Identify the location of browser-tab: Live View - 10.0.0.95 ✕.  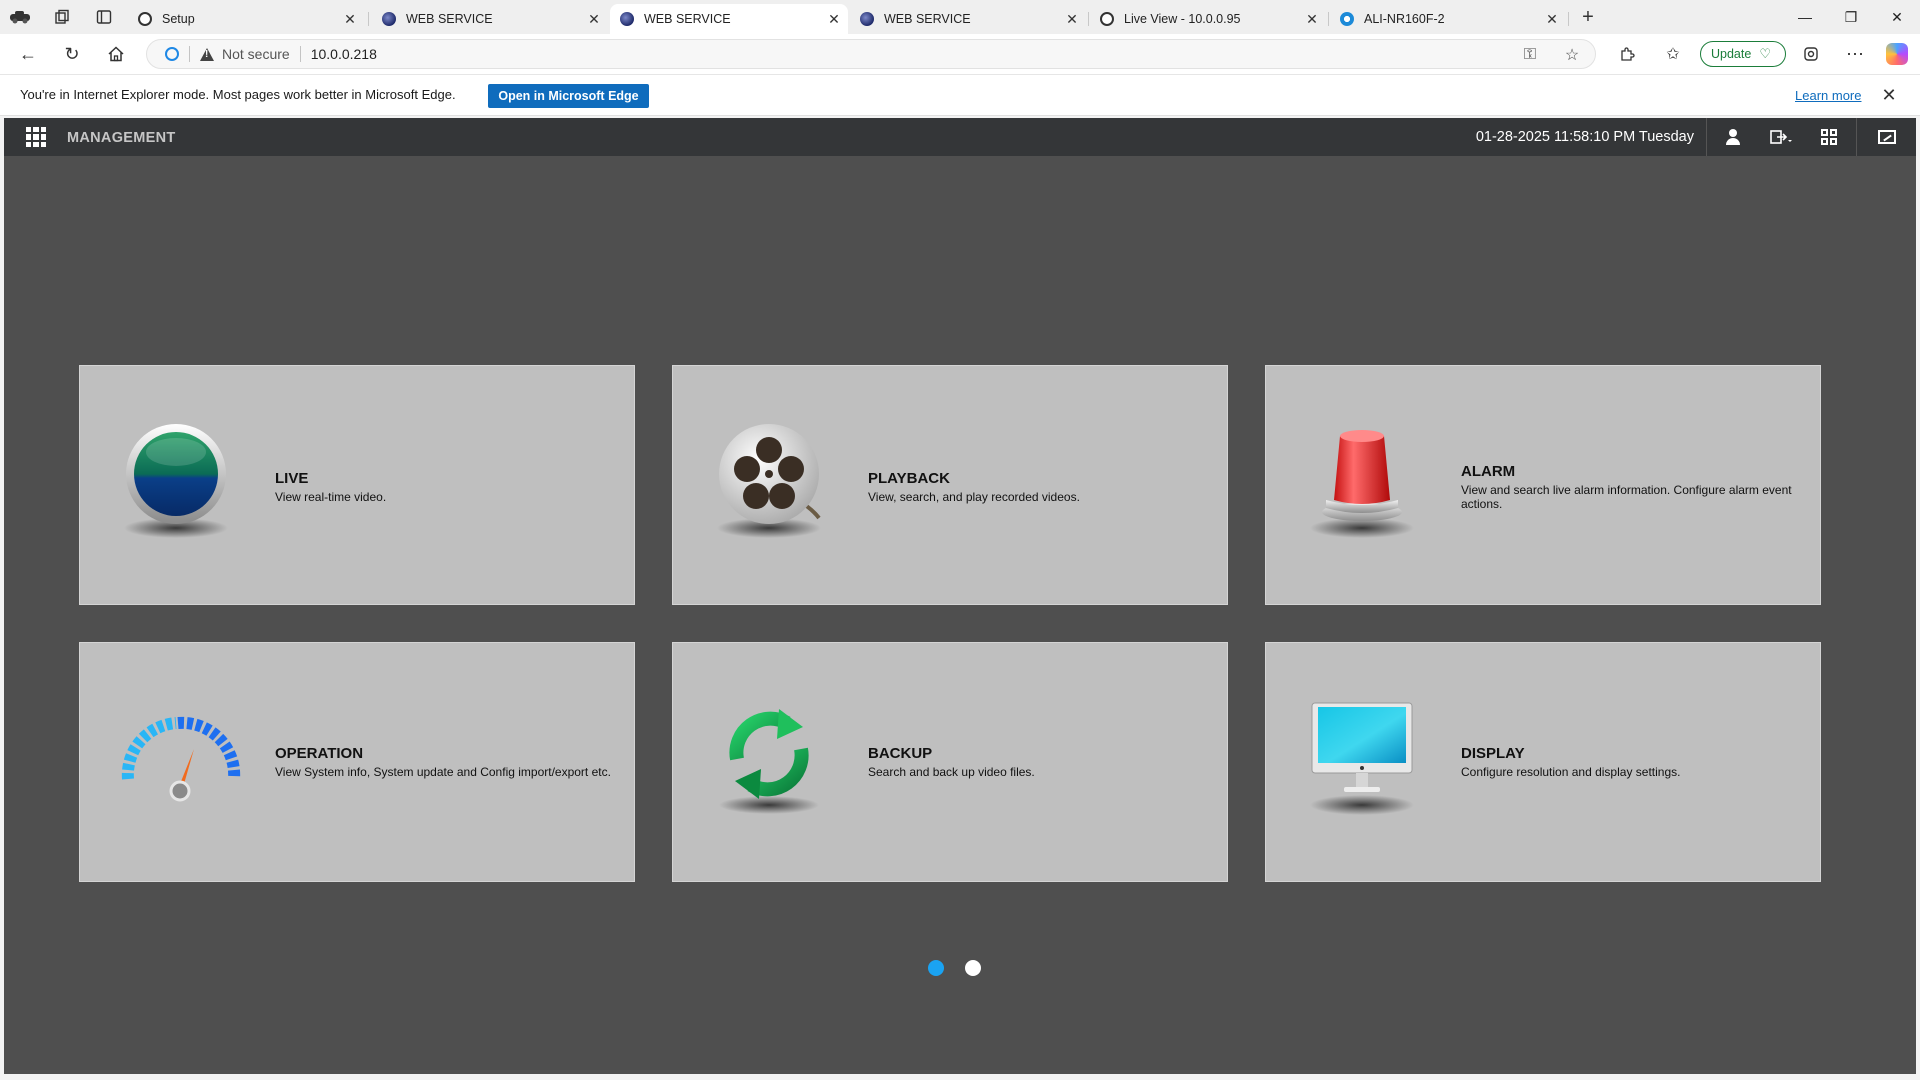
(1208, 19).